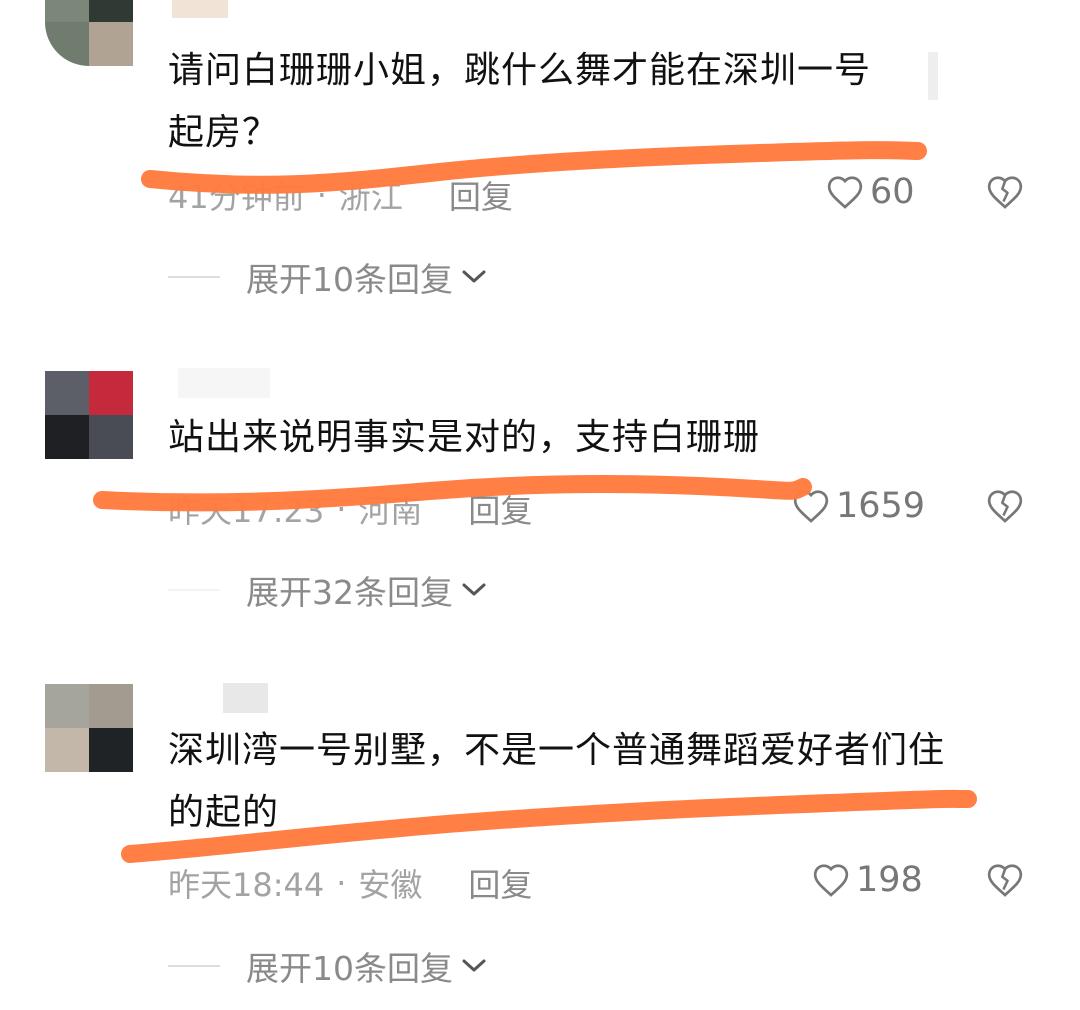 The width and height of the screenshot is (1080, 1010). I want to click on expand-replies: 展开32条回复, so click(327, 590).